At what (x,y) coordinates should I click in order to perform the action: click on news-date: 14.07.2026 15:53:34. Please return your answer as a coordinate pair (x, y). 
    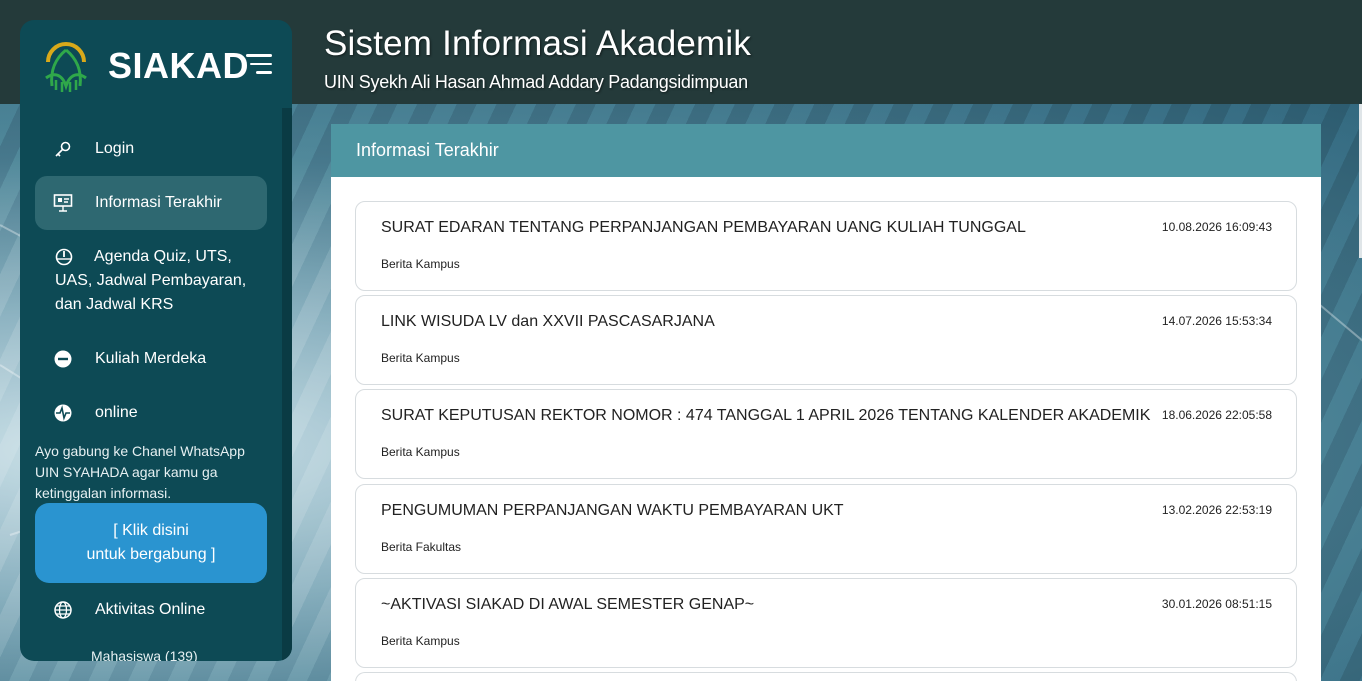
    Looking at the image, I should click on (1216, 321).